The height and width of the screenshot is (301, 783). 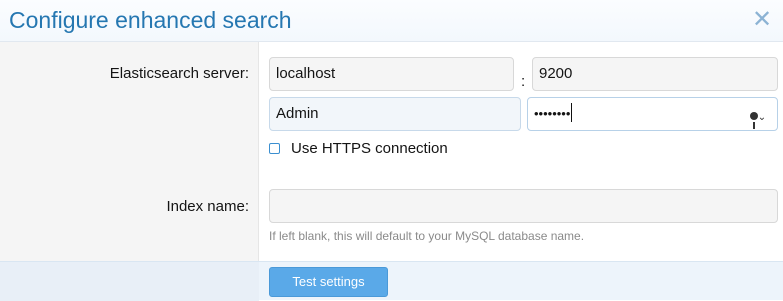 What do you see at coordinates (652, 114) in the screenshot?
I see `password-input: ••••••••` at bounding box center [652, 114].